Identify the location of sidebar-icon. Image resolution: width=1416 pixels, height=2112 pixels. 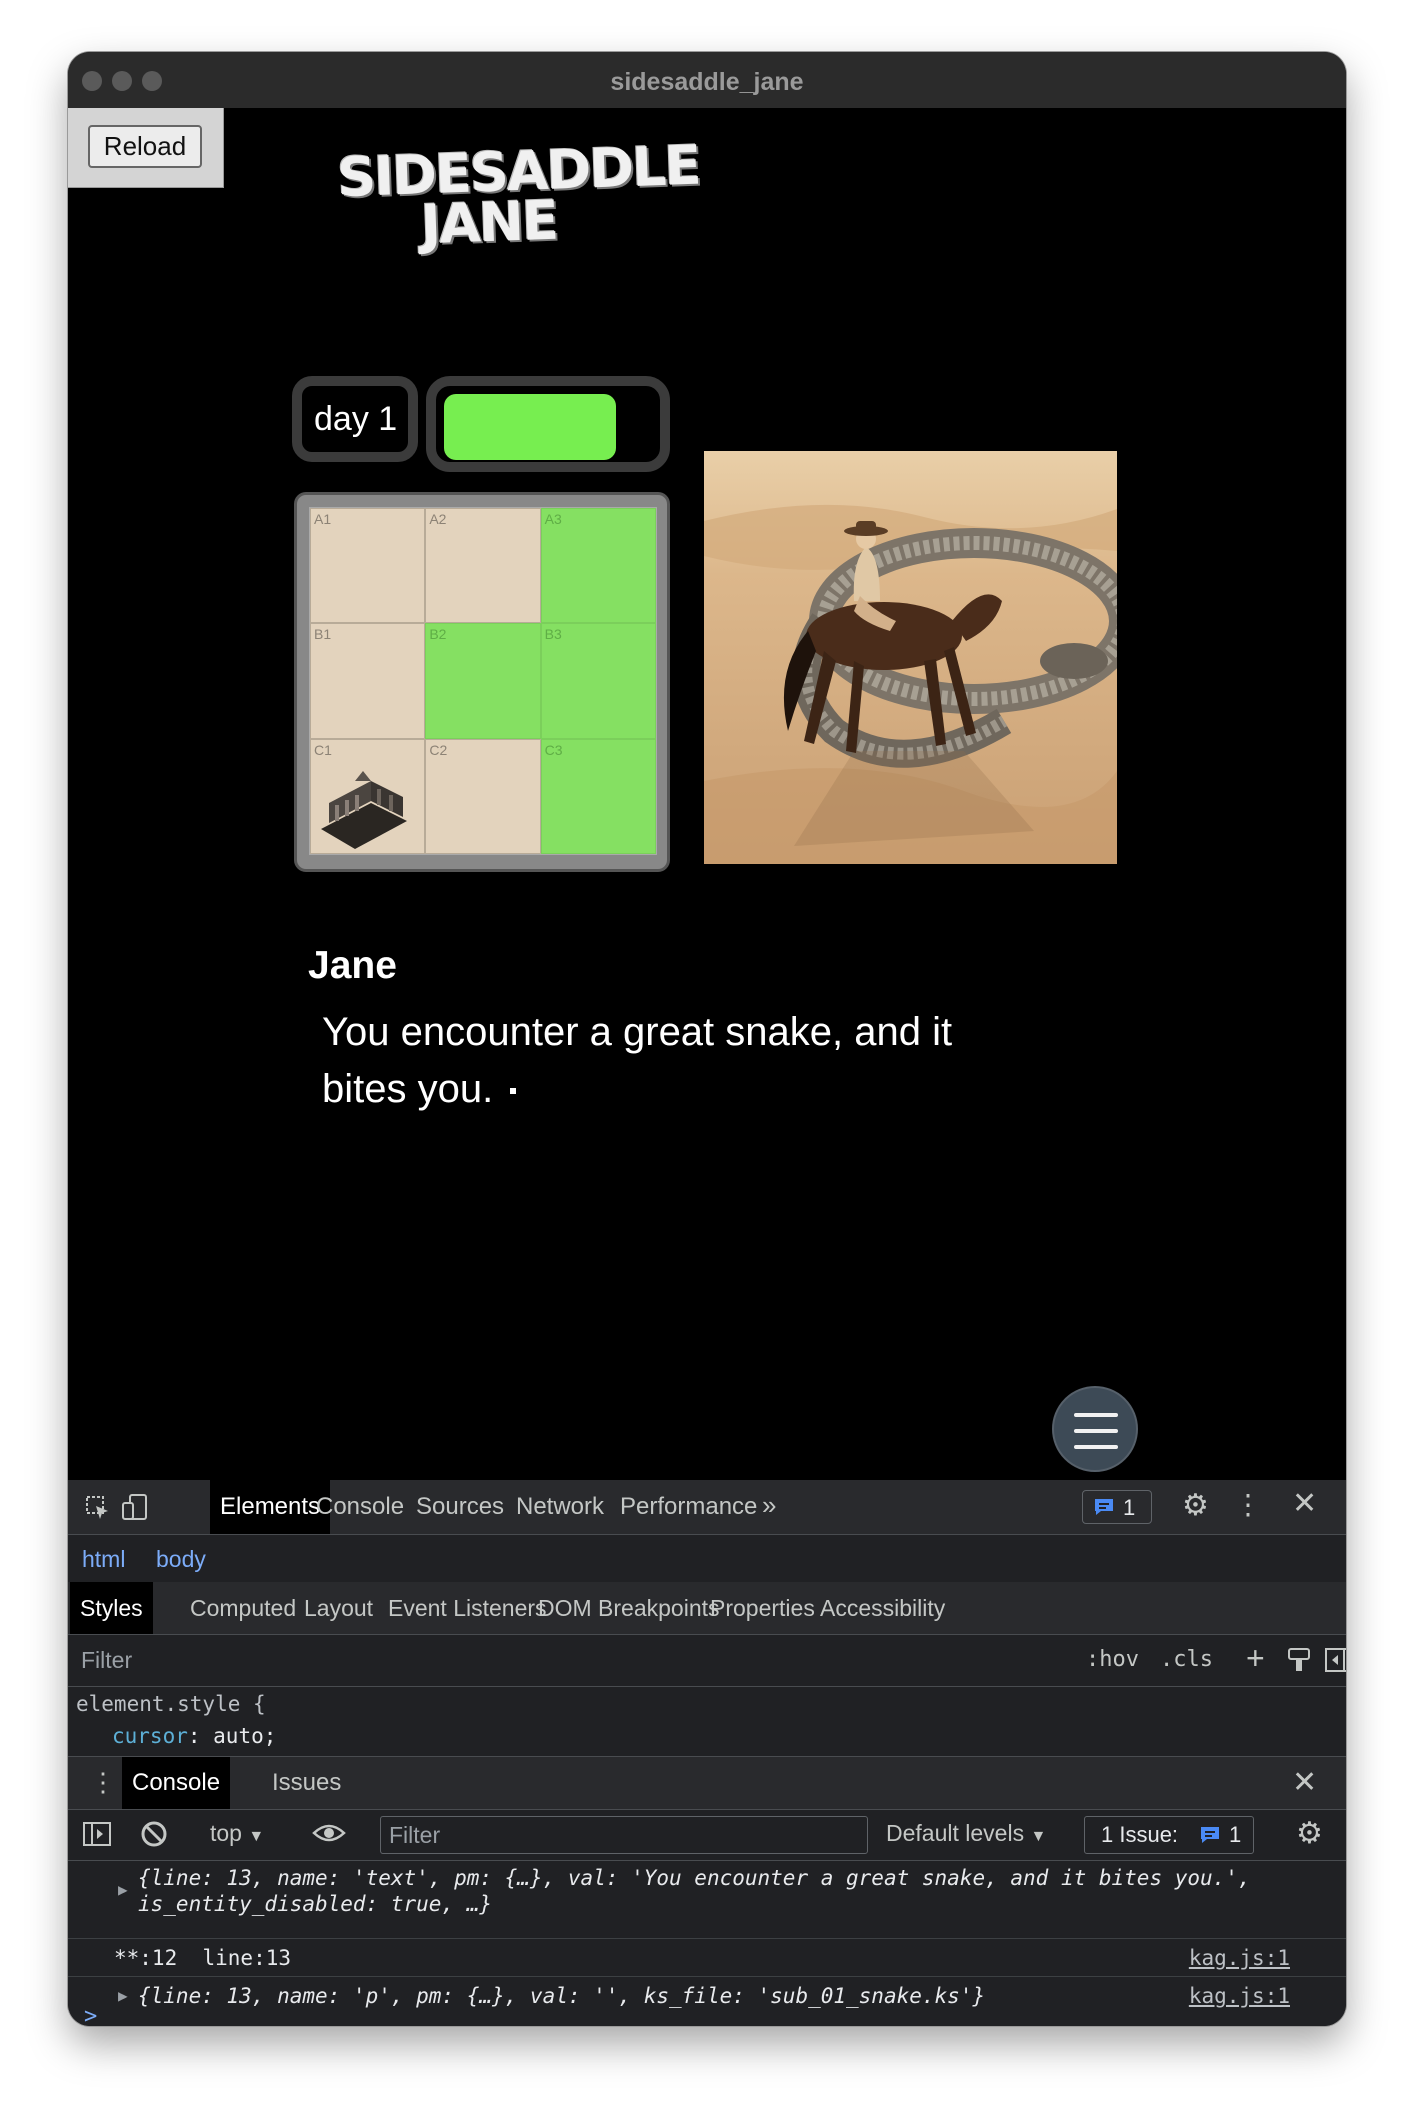
(97, 1834).